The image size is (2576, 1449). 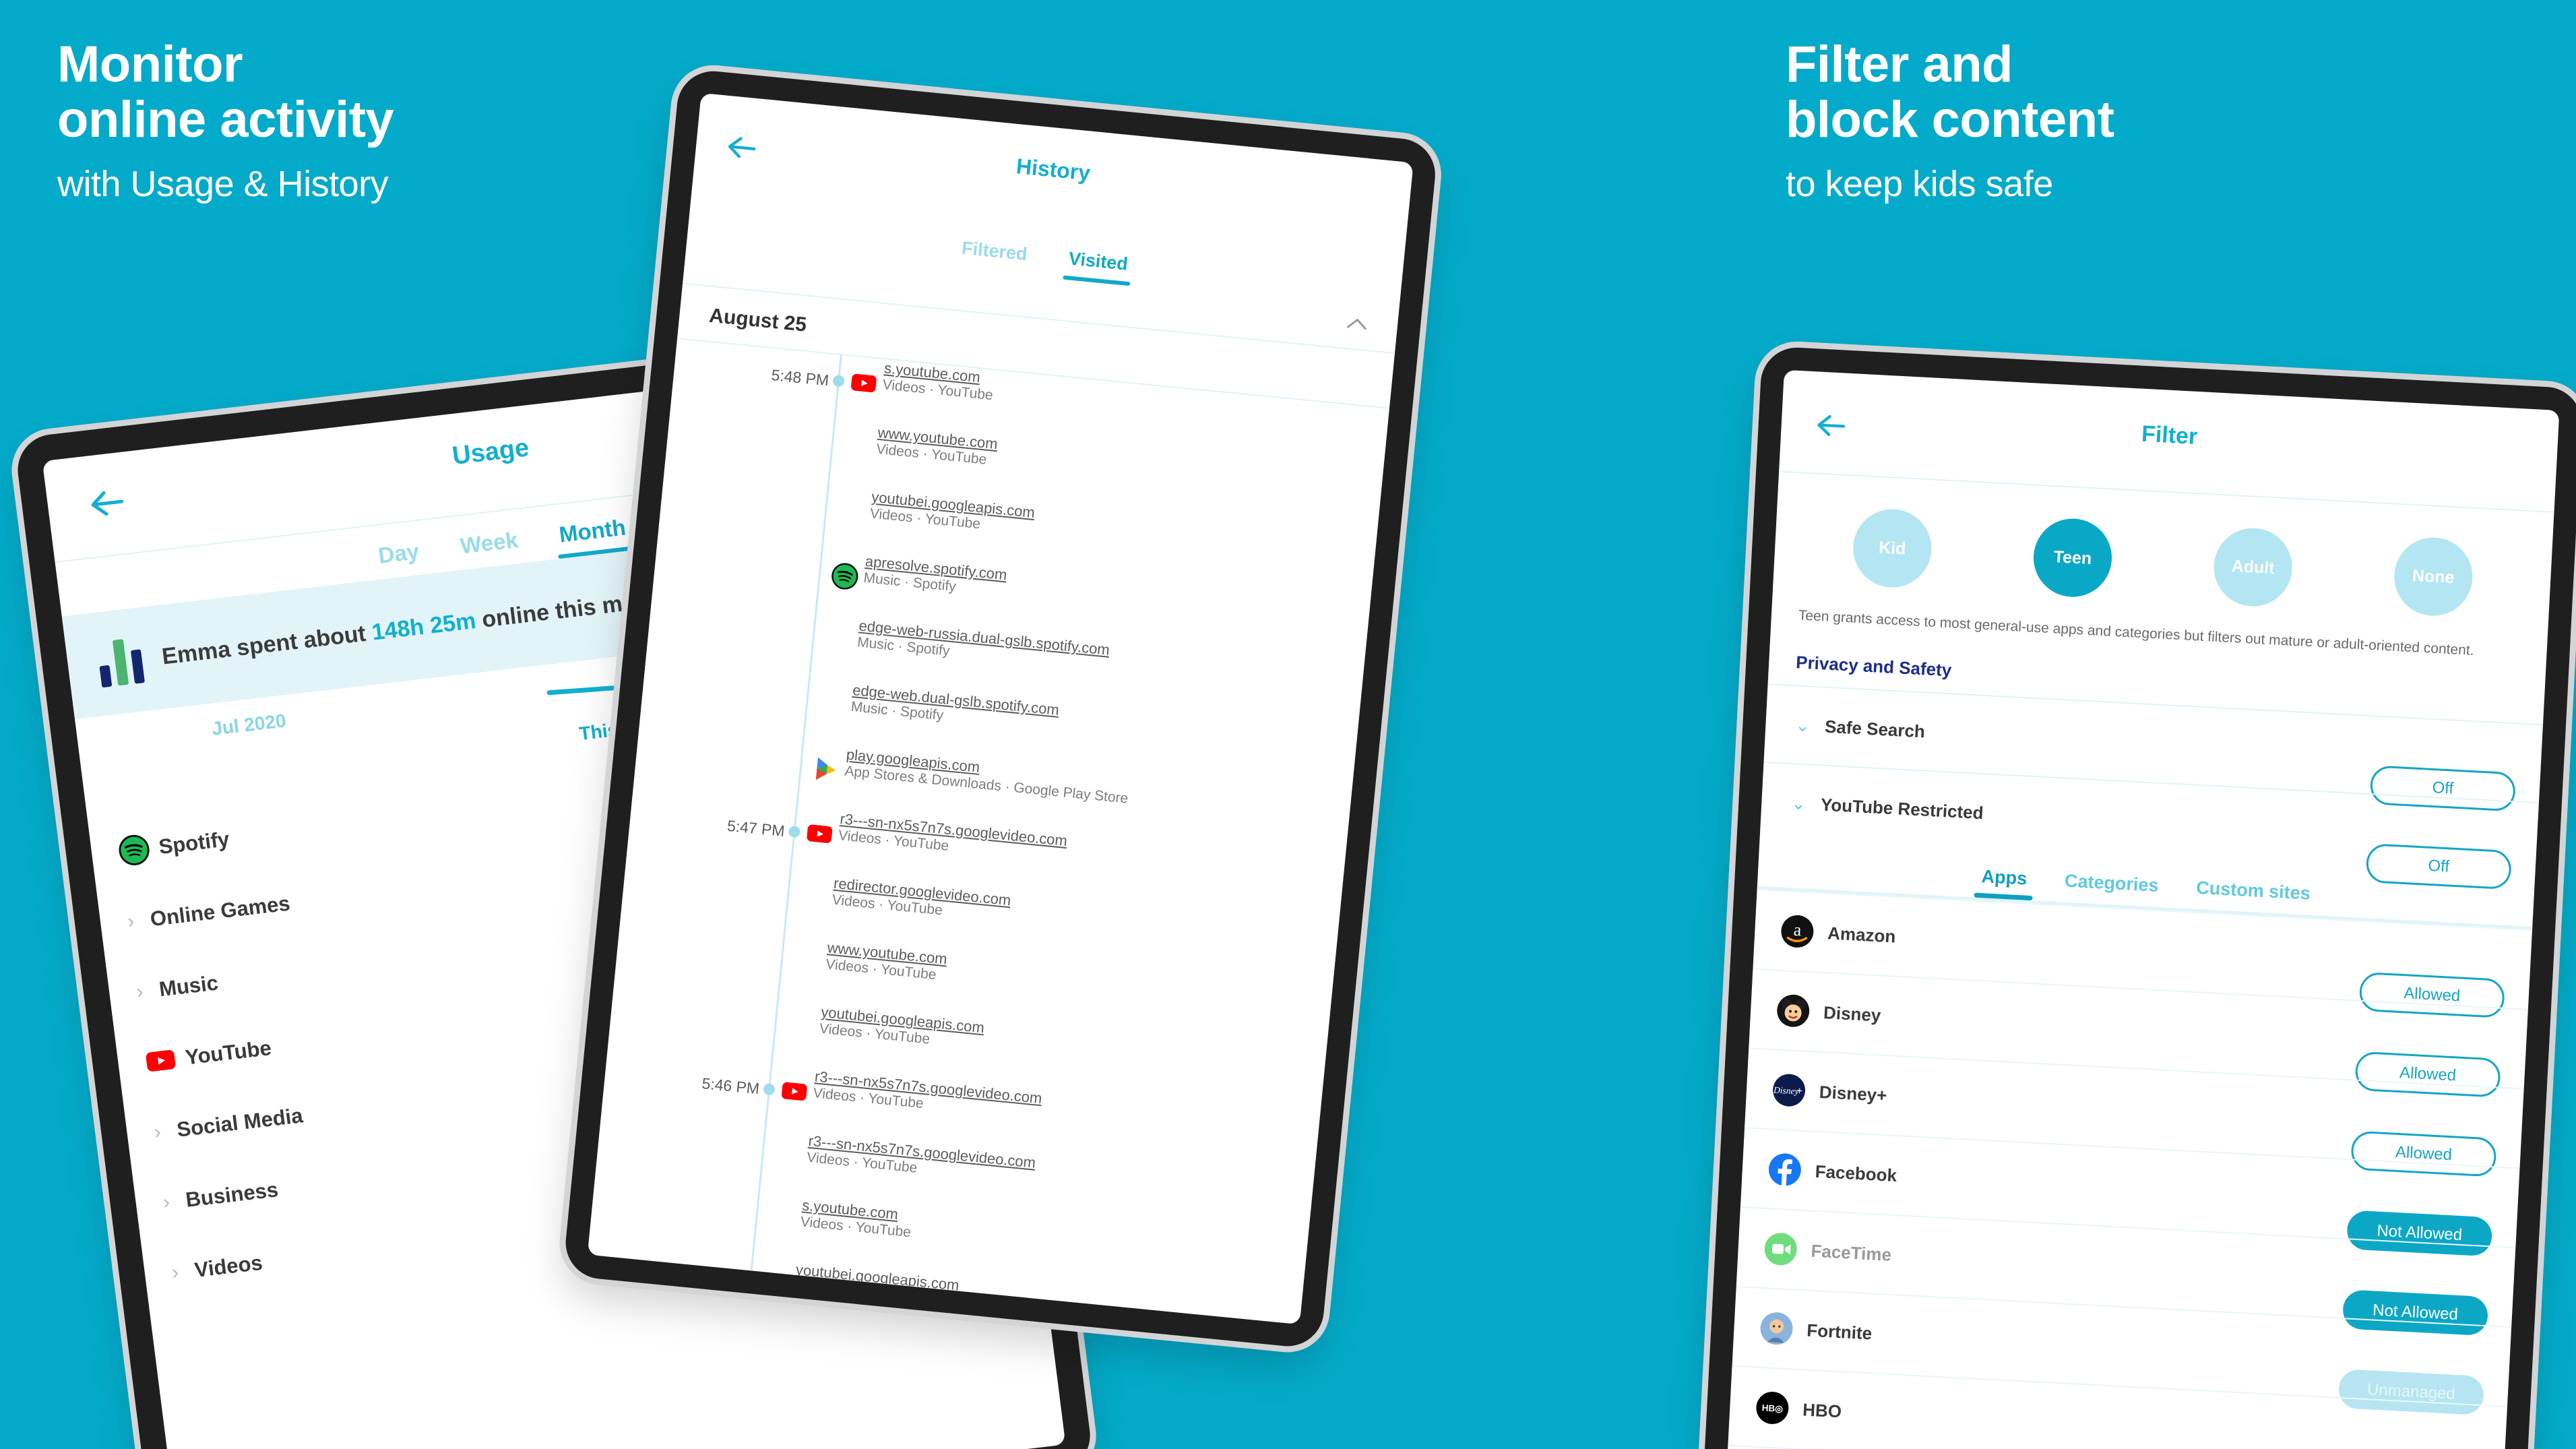 What do you see at coordinates (1892, 548) in the screenshot?
I see `age-option-kid: Kid` at bounding box center [1892, 548].